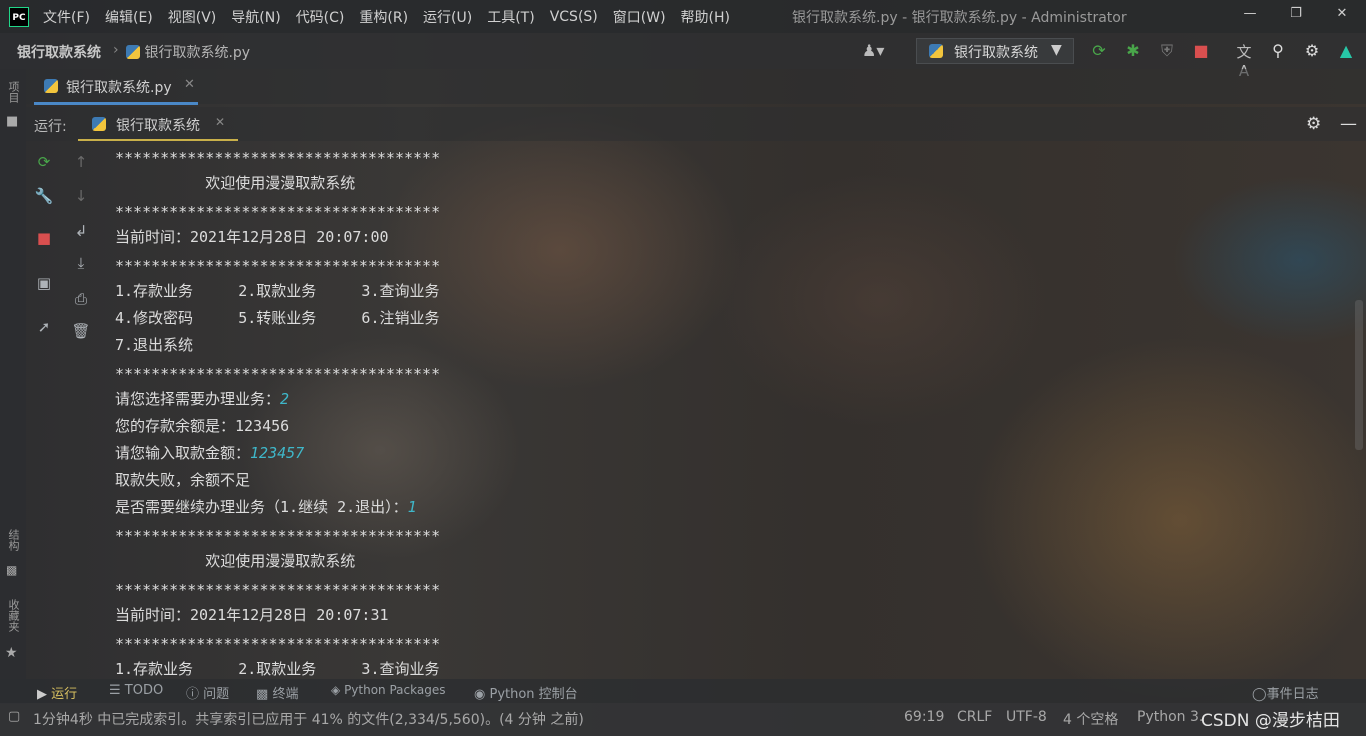 This screenshot has width=1366, height=736. What do you see at coordinates (1056, 50) in the screenshot?
I see `chevron-down-icon: ▼` at bounding box center [1056, 50].